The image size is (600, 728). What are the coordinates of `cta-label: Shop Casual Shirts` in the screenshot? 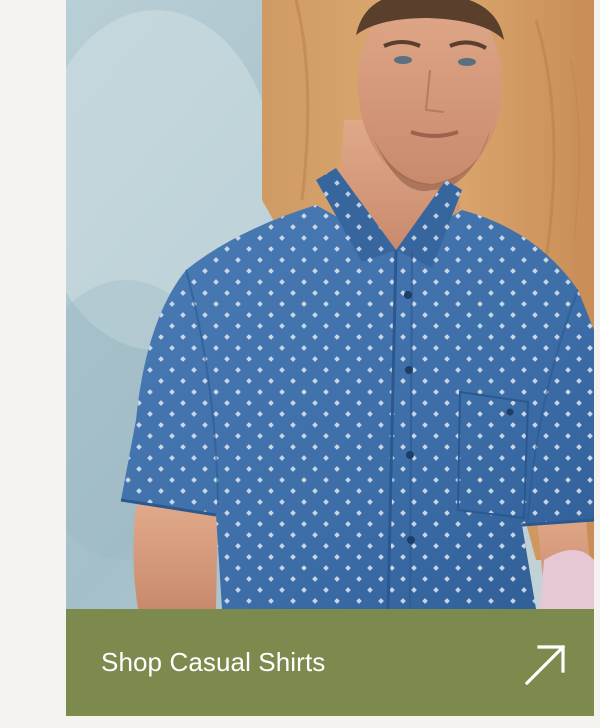 It's located at (213, 662).